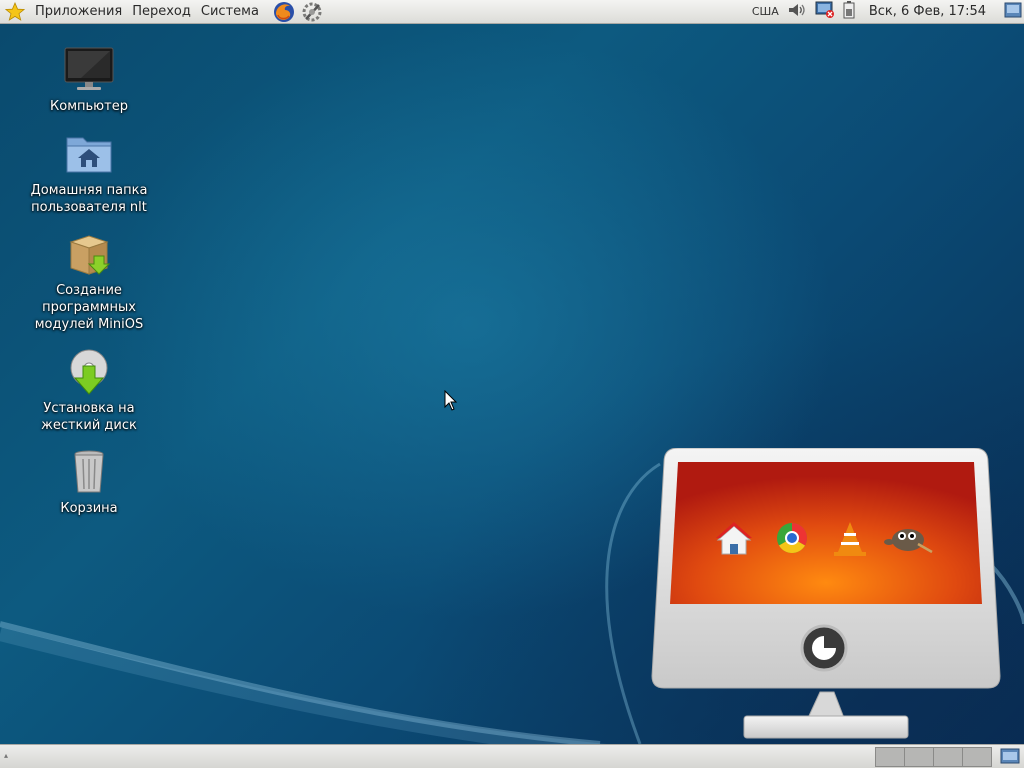 This screenshot has width=1024, height=768. I want to click on desktop-icon-home-folder: Домашняя папка пользователя nlt, so click(89, 173).